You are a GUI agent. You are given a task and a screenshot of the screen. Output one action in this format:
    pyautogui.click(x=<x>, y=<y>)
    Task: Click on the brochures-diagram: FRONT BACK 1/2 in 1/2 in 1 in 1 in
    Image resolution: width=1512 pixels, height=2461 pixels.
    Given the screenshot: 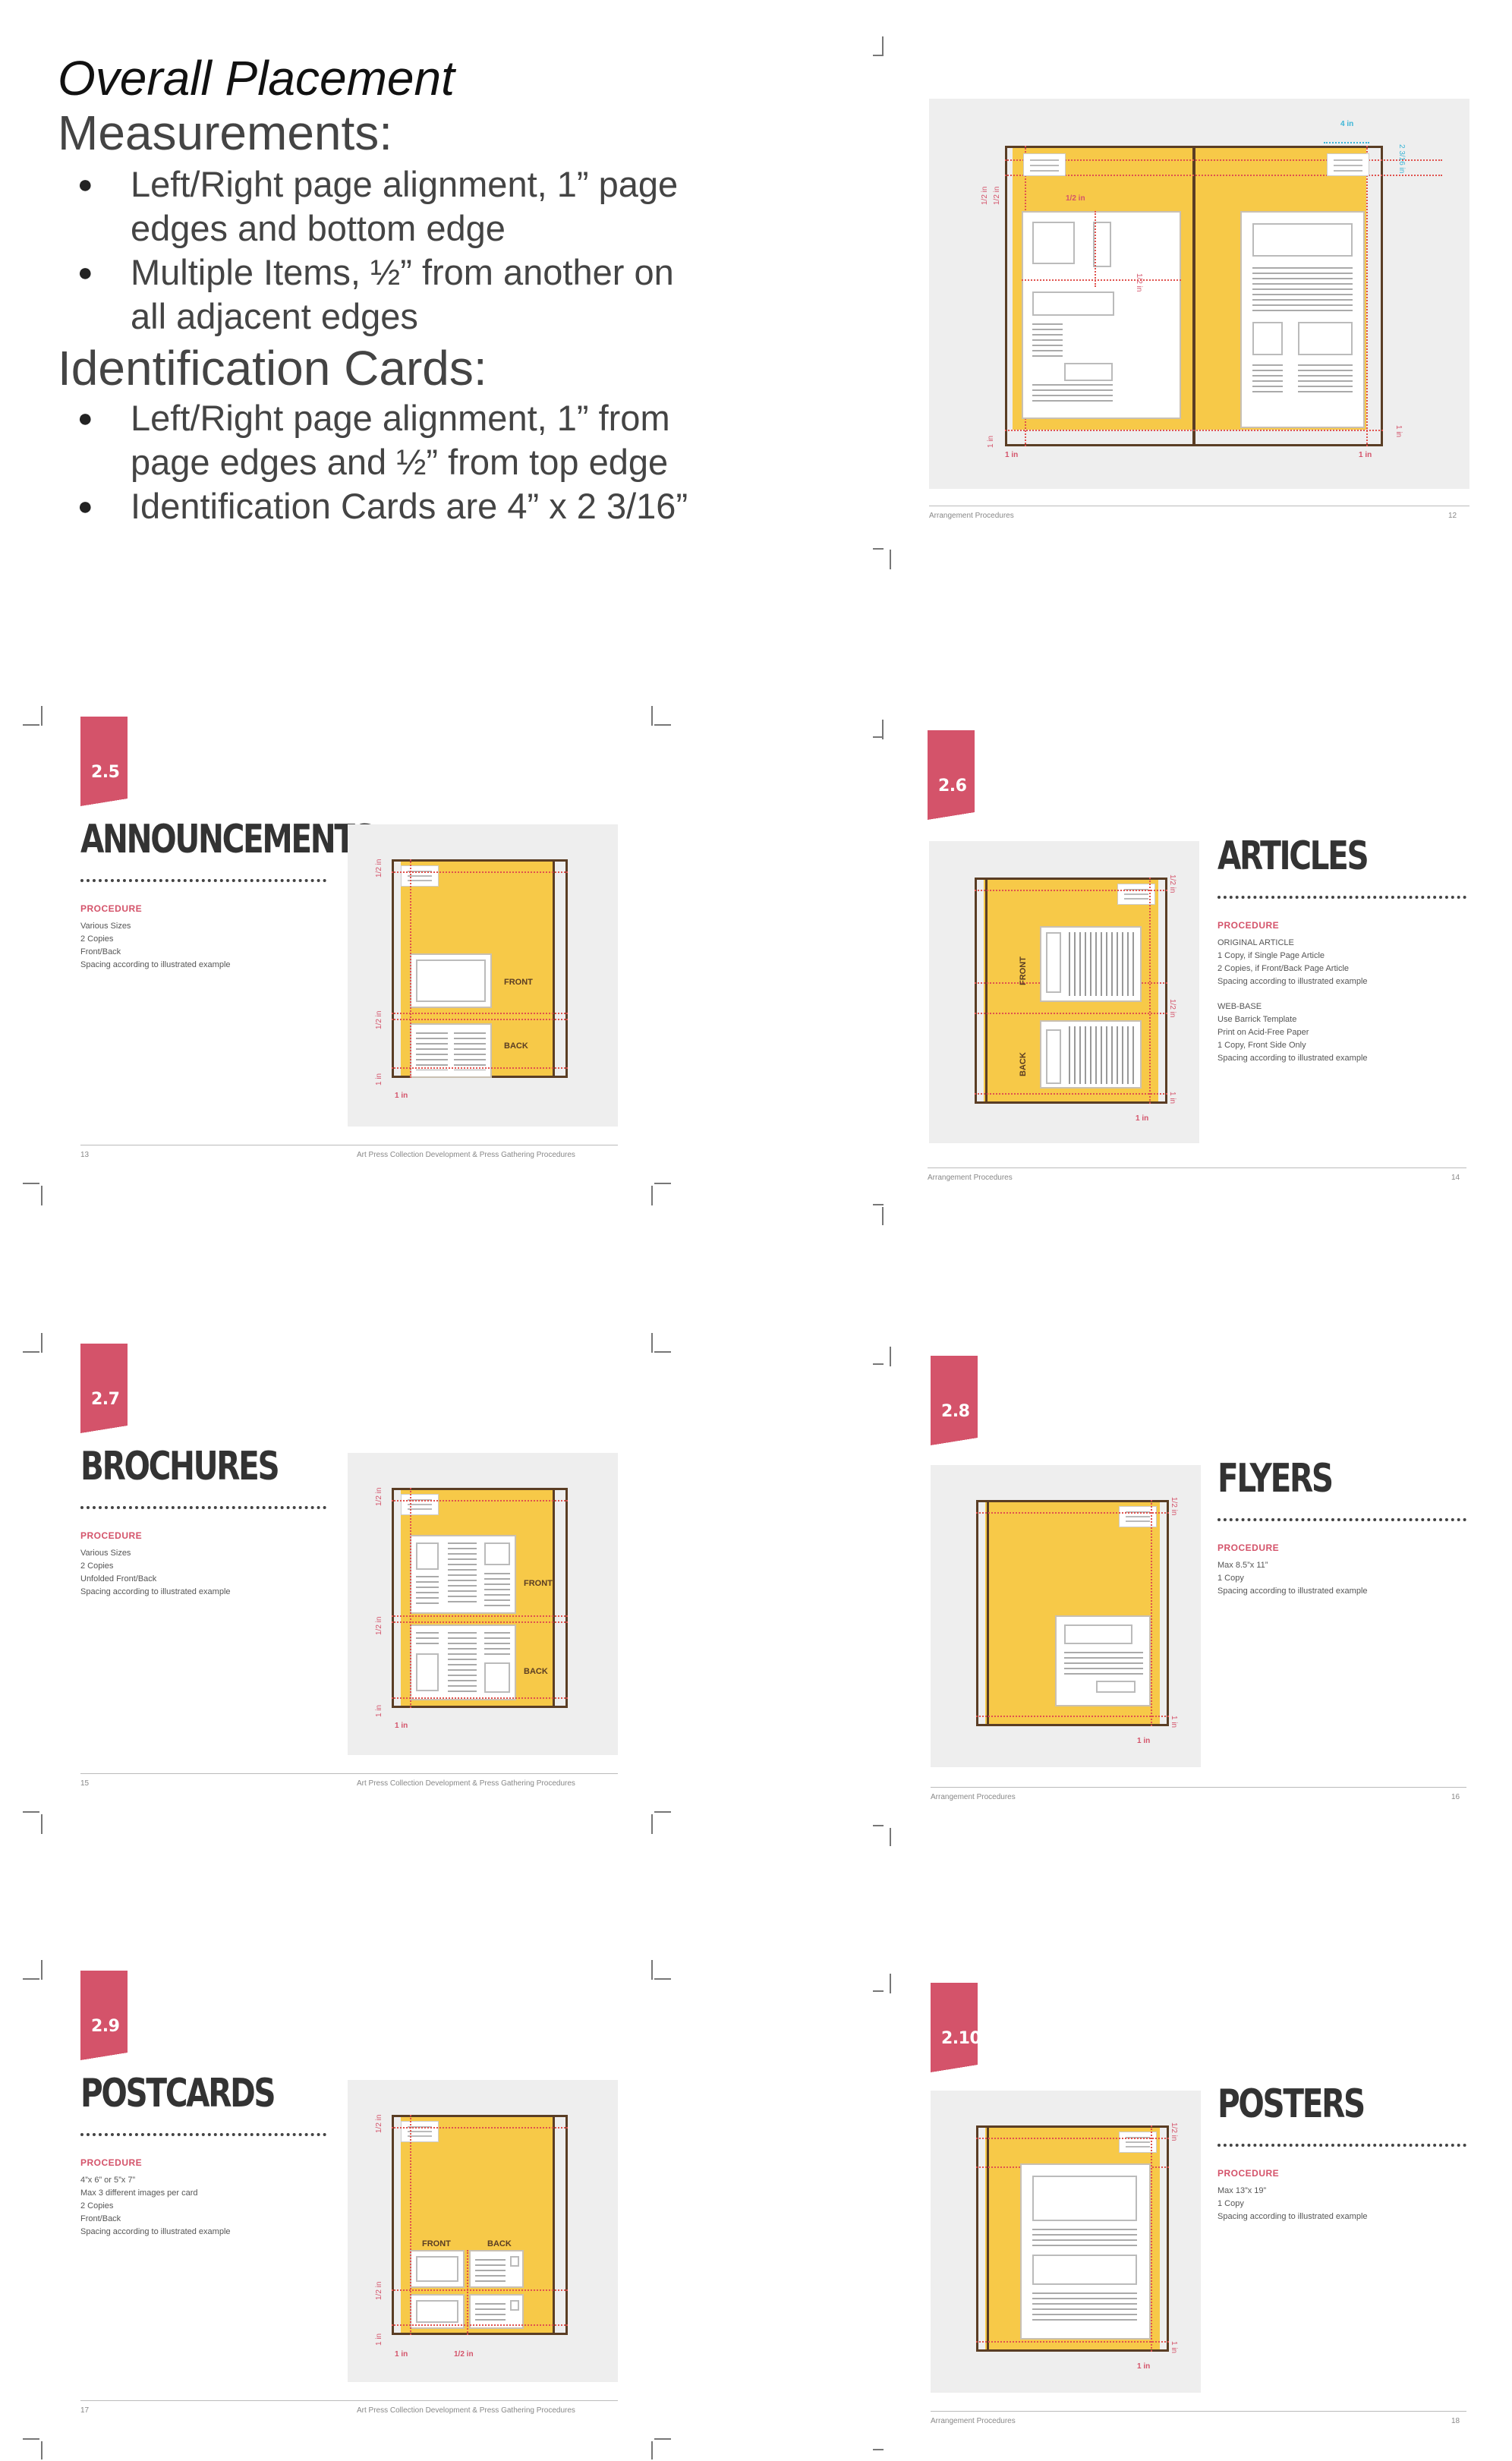 What is the action you would take?
    pyautogui.click(x=483, y=1604)
    